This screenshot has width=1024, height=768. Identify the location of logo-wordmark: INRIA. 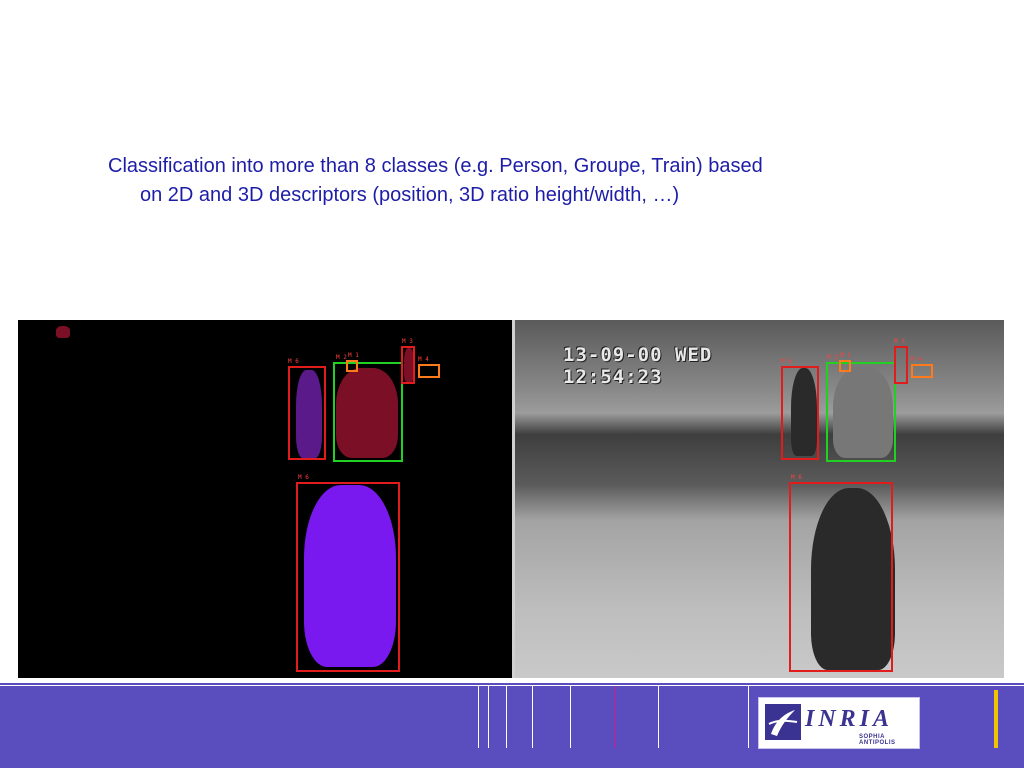
(849, 719).